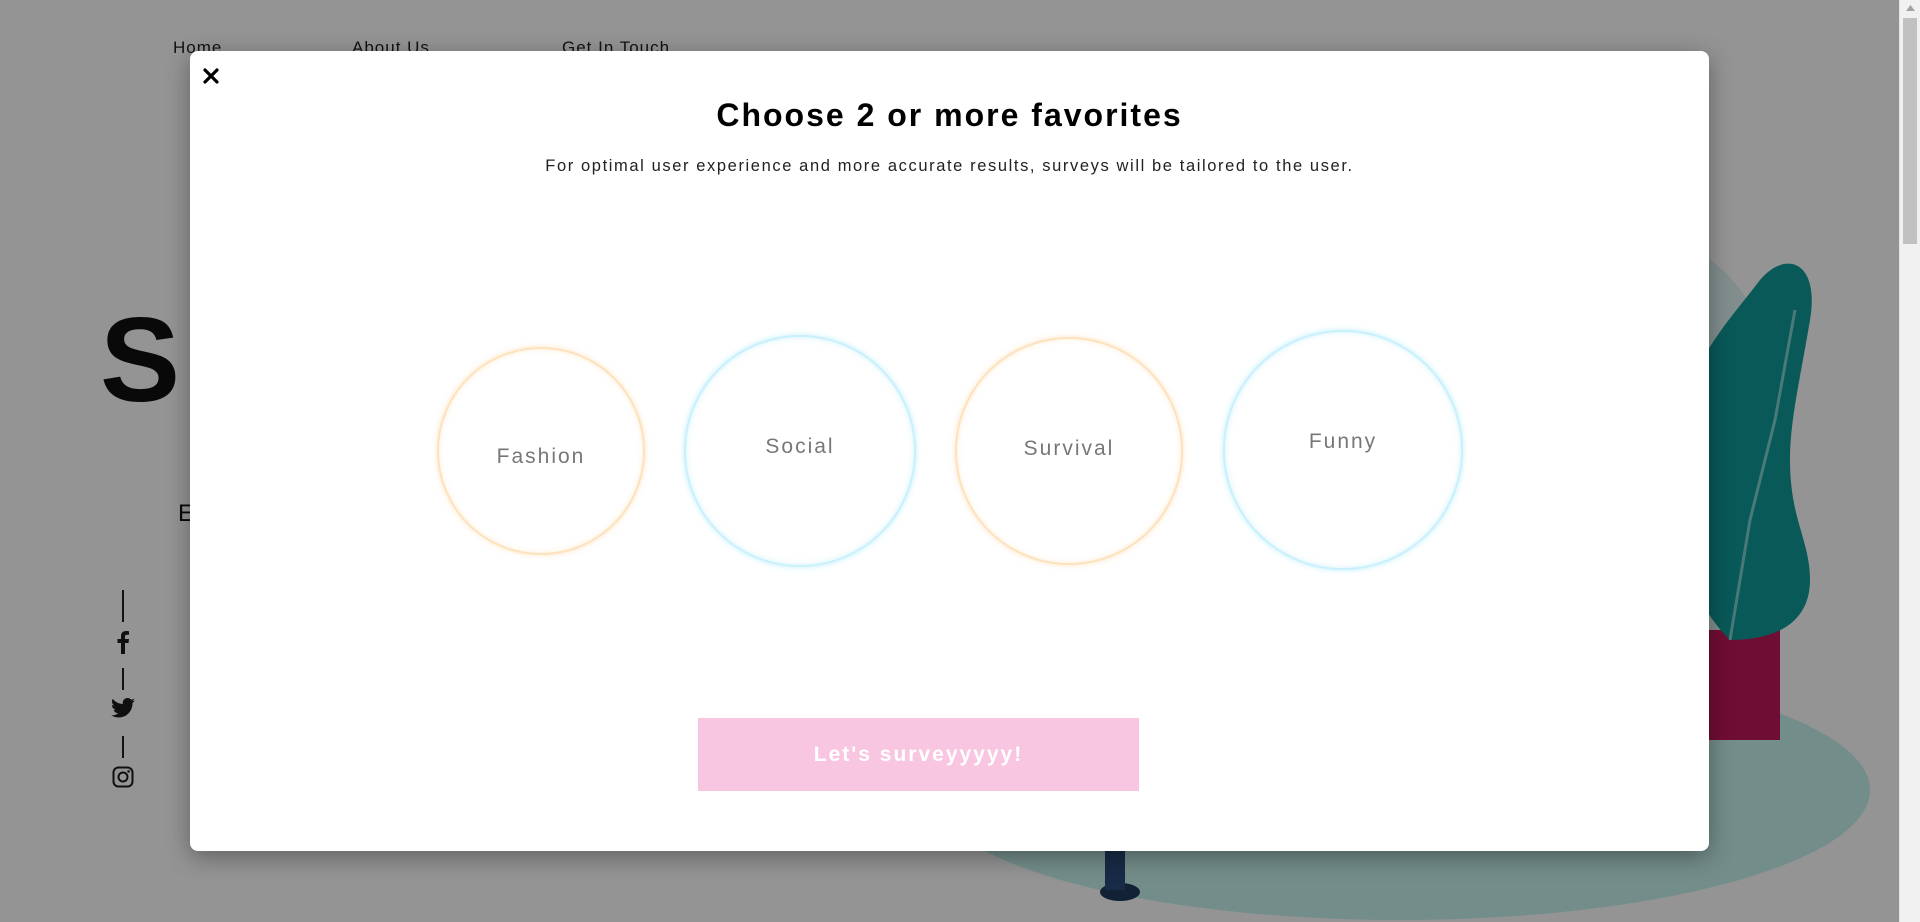 This screenshot has width=1920, height=922. Describe the element at coordinates (1910, 8) in the screenshot. I see `scroll-up-arrow-icon` at that location.